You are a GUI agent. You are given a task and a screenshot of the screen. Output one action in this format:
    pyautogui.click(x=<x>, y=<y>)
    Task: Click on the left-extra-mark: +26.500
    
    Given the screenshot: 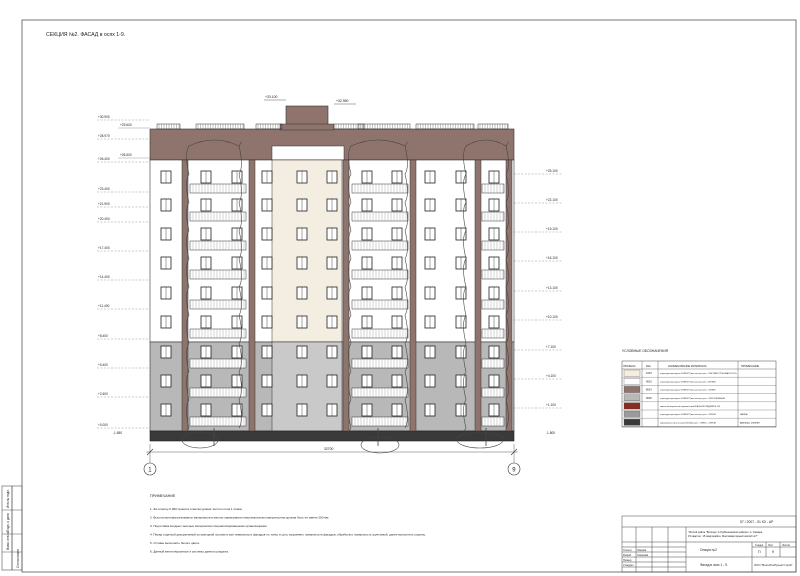 What is the action you would take?
    pyautogui.click(x=126, y=155)
    